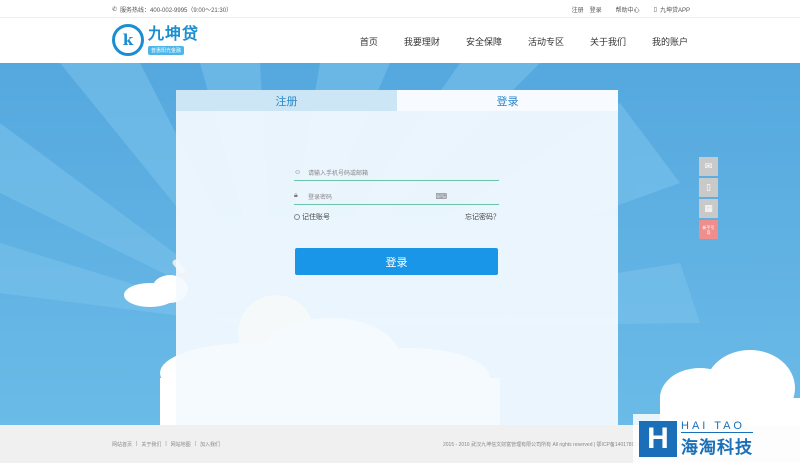 This screenshot has width=800, height=463. Describe the element at coordinates (484, 41) in the screenshot. I see `nav-security: 安全保障` at that location.